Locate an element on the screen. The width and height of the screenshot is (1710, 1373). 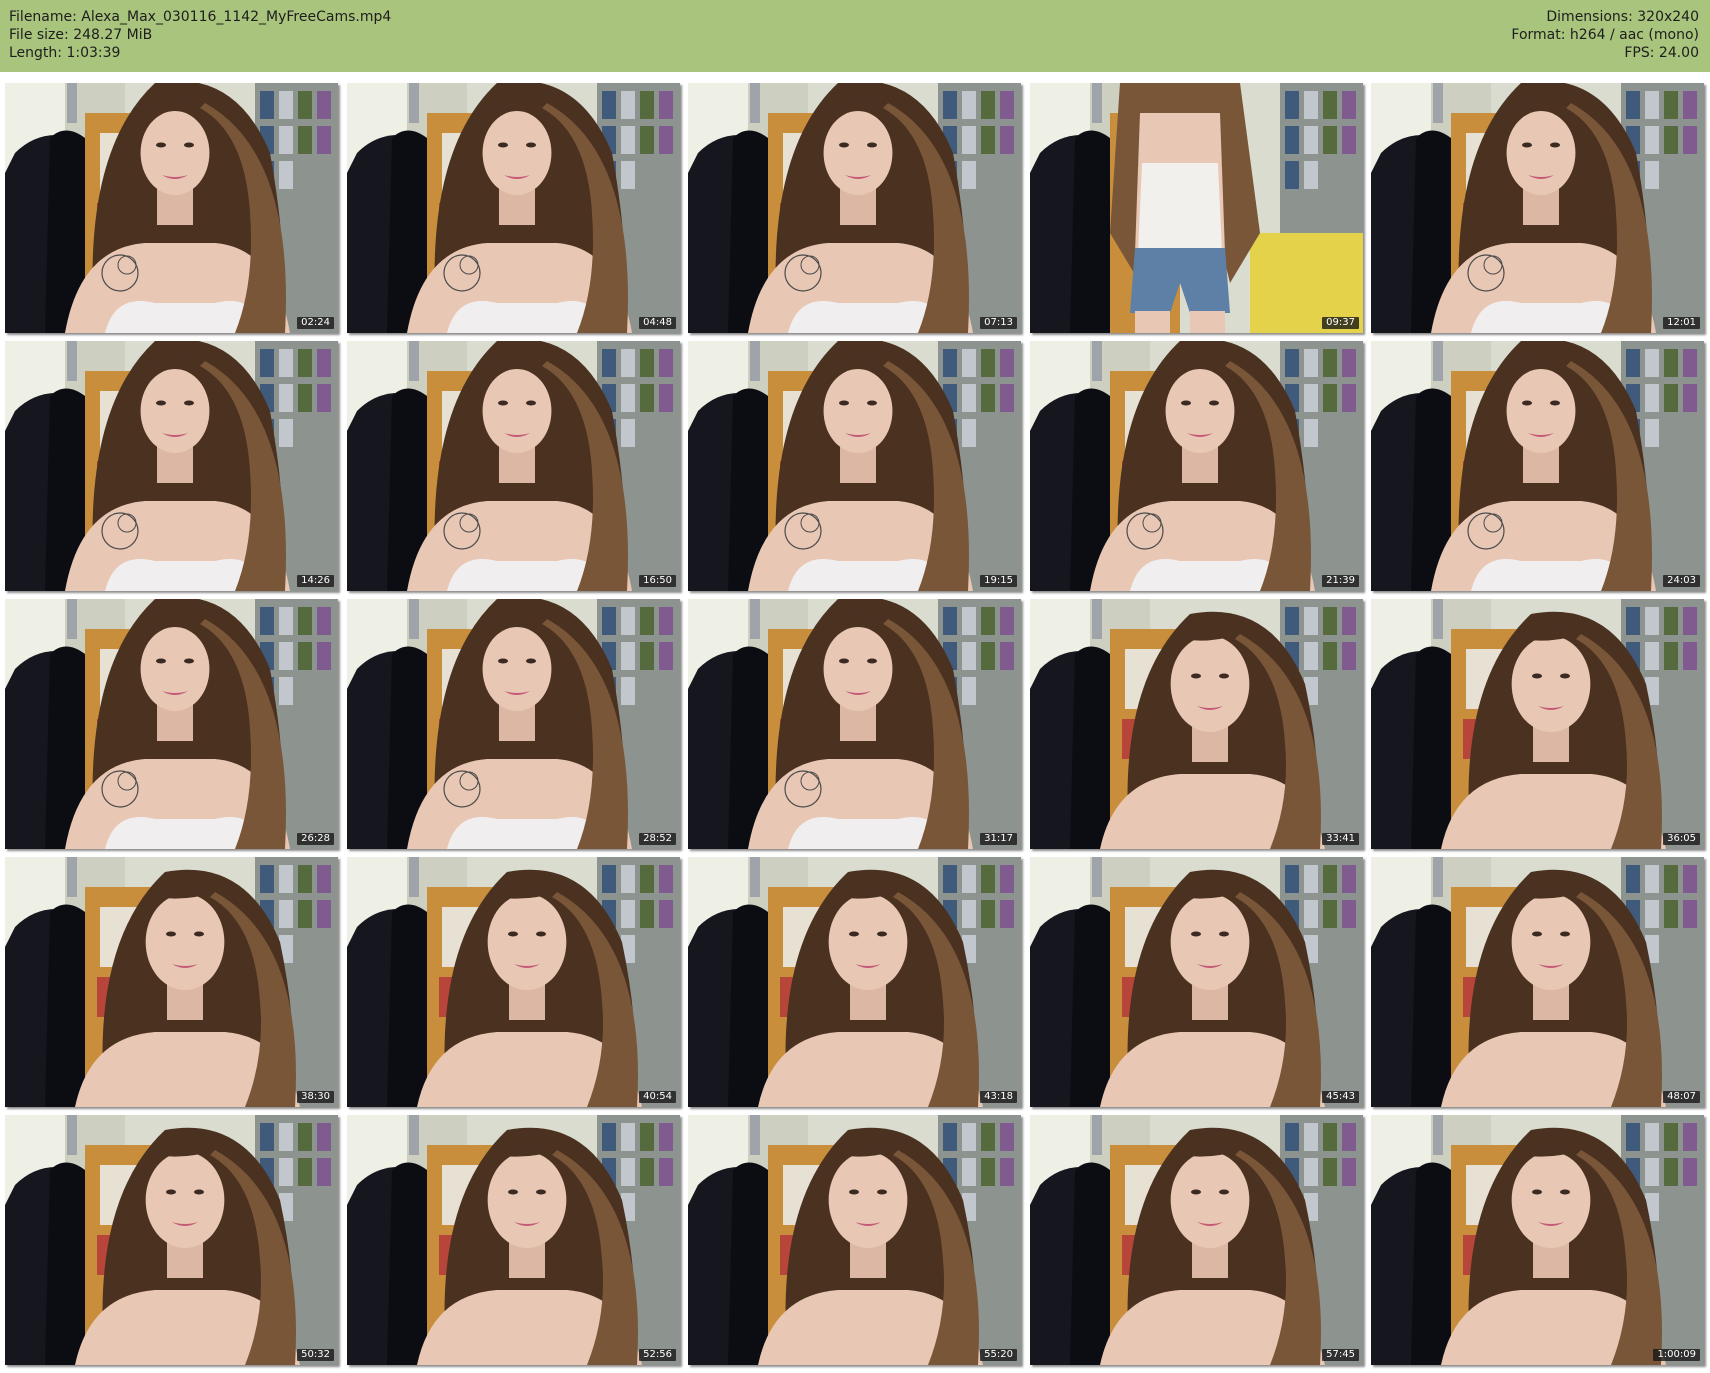
thumbnail: 28:52 is located at coordinates (513, 724).